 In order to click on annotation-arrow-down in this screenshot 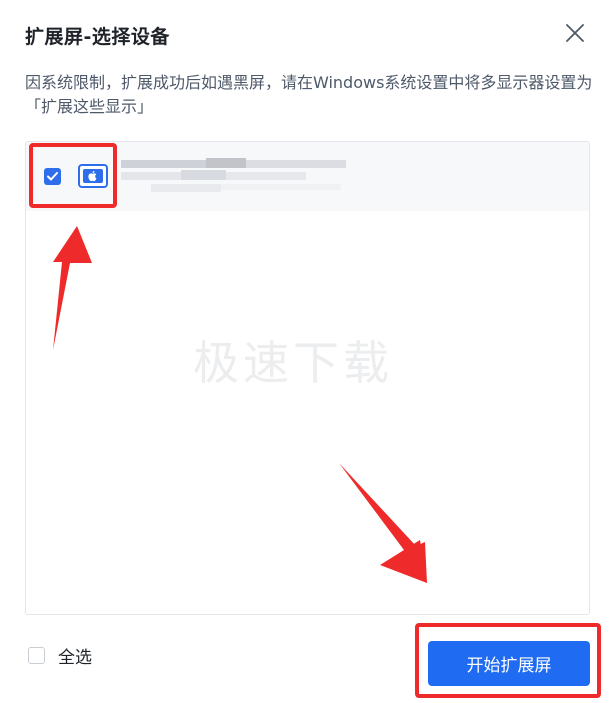, I will do `click(383, 523)`.